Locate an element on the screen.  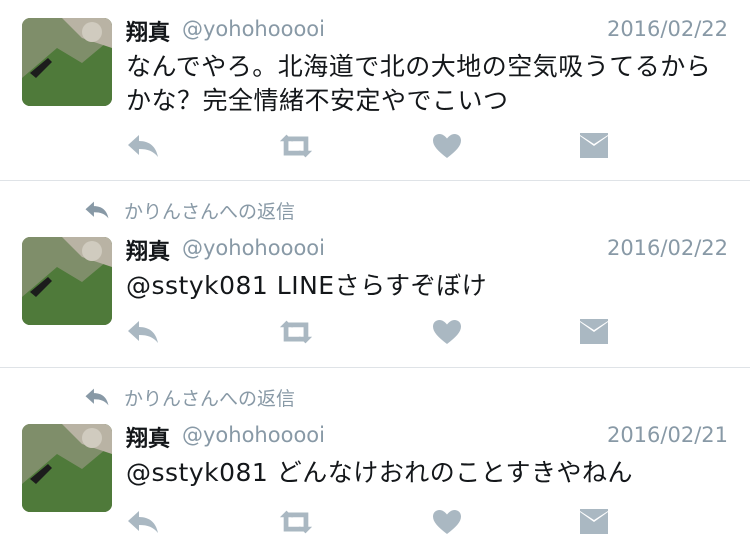
tweet-text: @sstyk081 LINEさらすぞぼけ is located at coordinates (431, 286).